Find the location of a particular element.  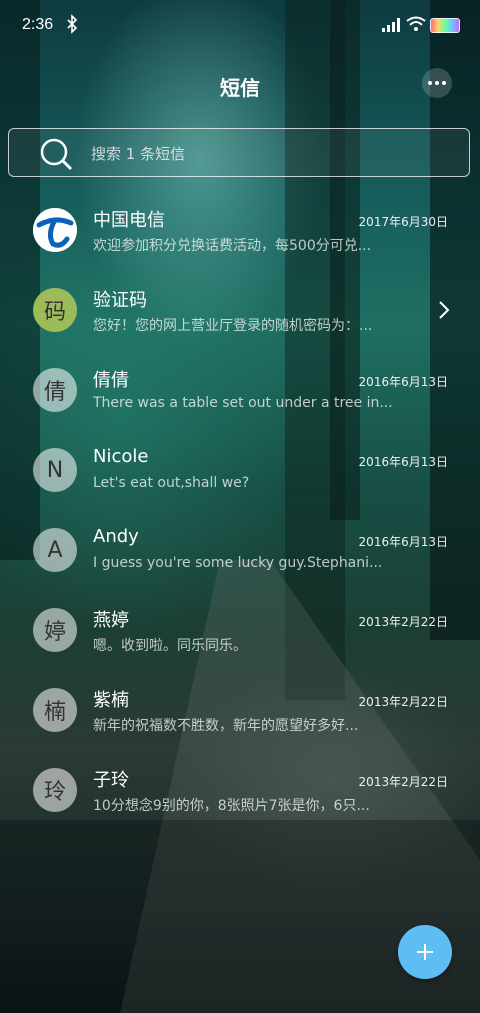

cellular-signal-icon is located at coordinates (391, 25).